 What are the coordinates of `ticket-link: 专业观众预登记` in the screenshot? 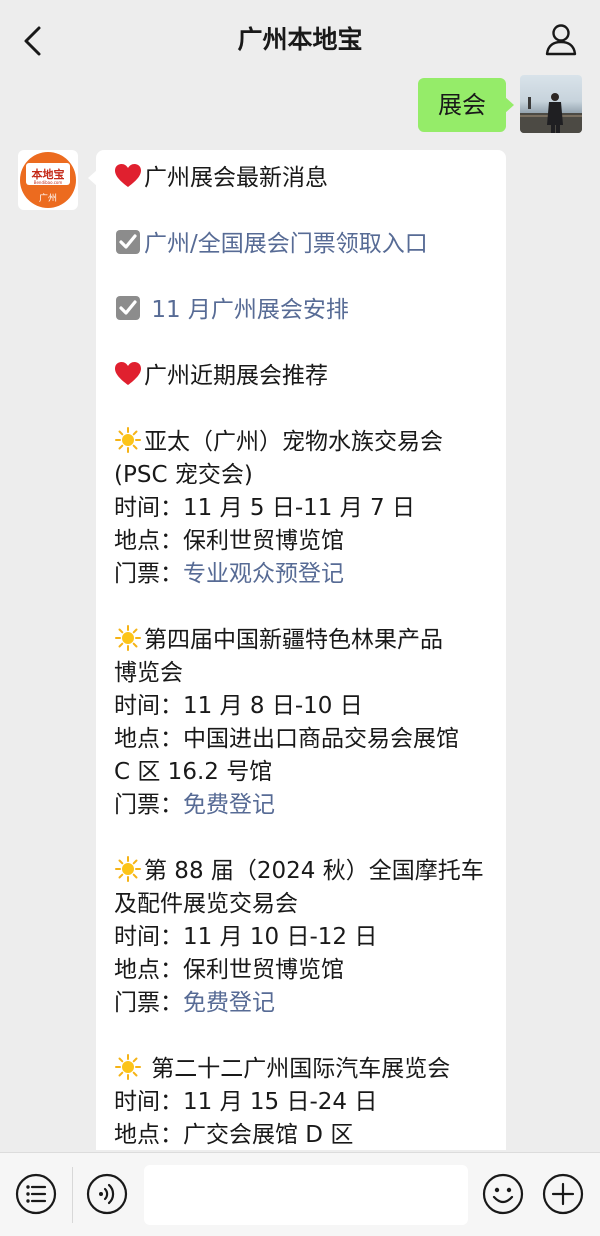 It's located at (263, 574).